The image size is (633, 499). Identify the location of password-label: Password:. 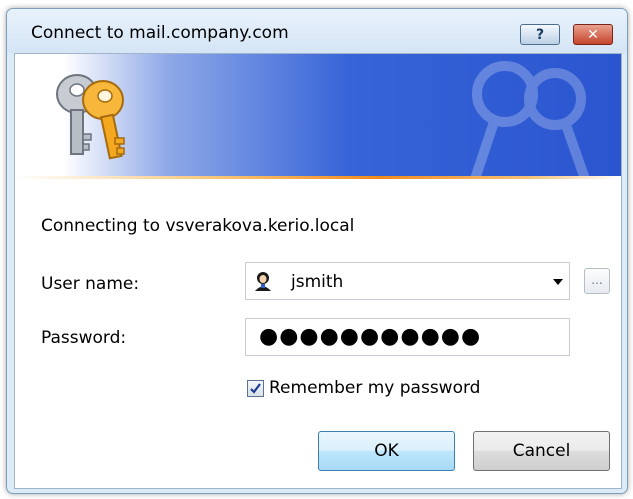
(84, 338).